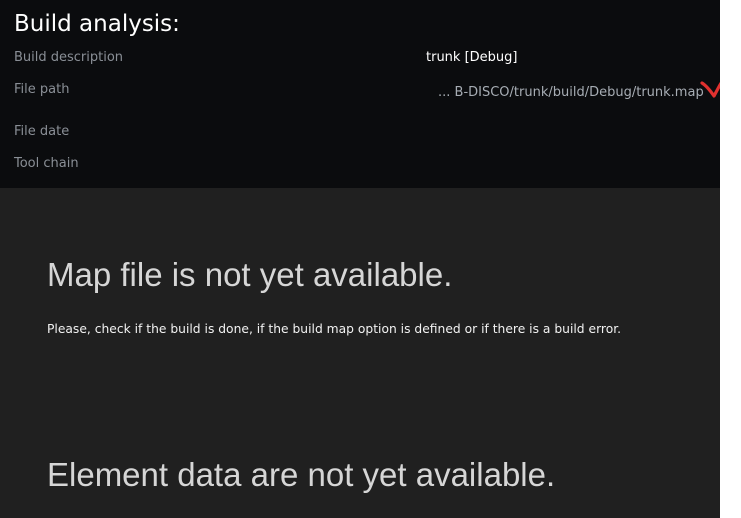  Describe the element at coordinates (472, 57) in the screenshot. I see `build-description-value: trunk [Debug]` at that location.